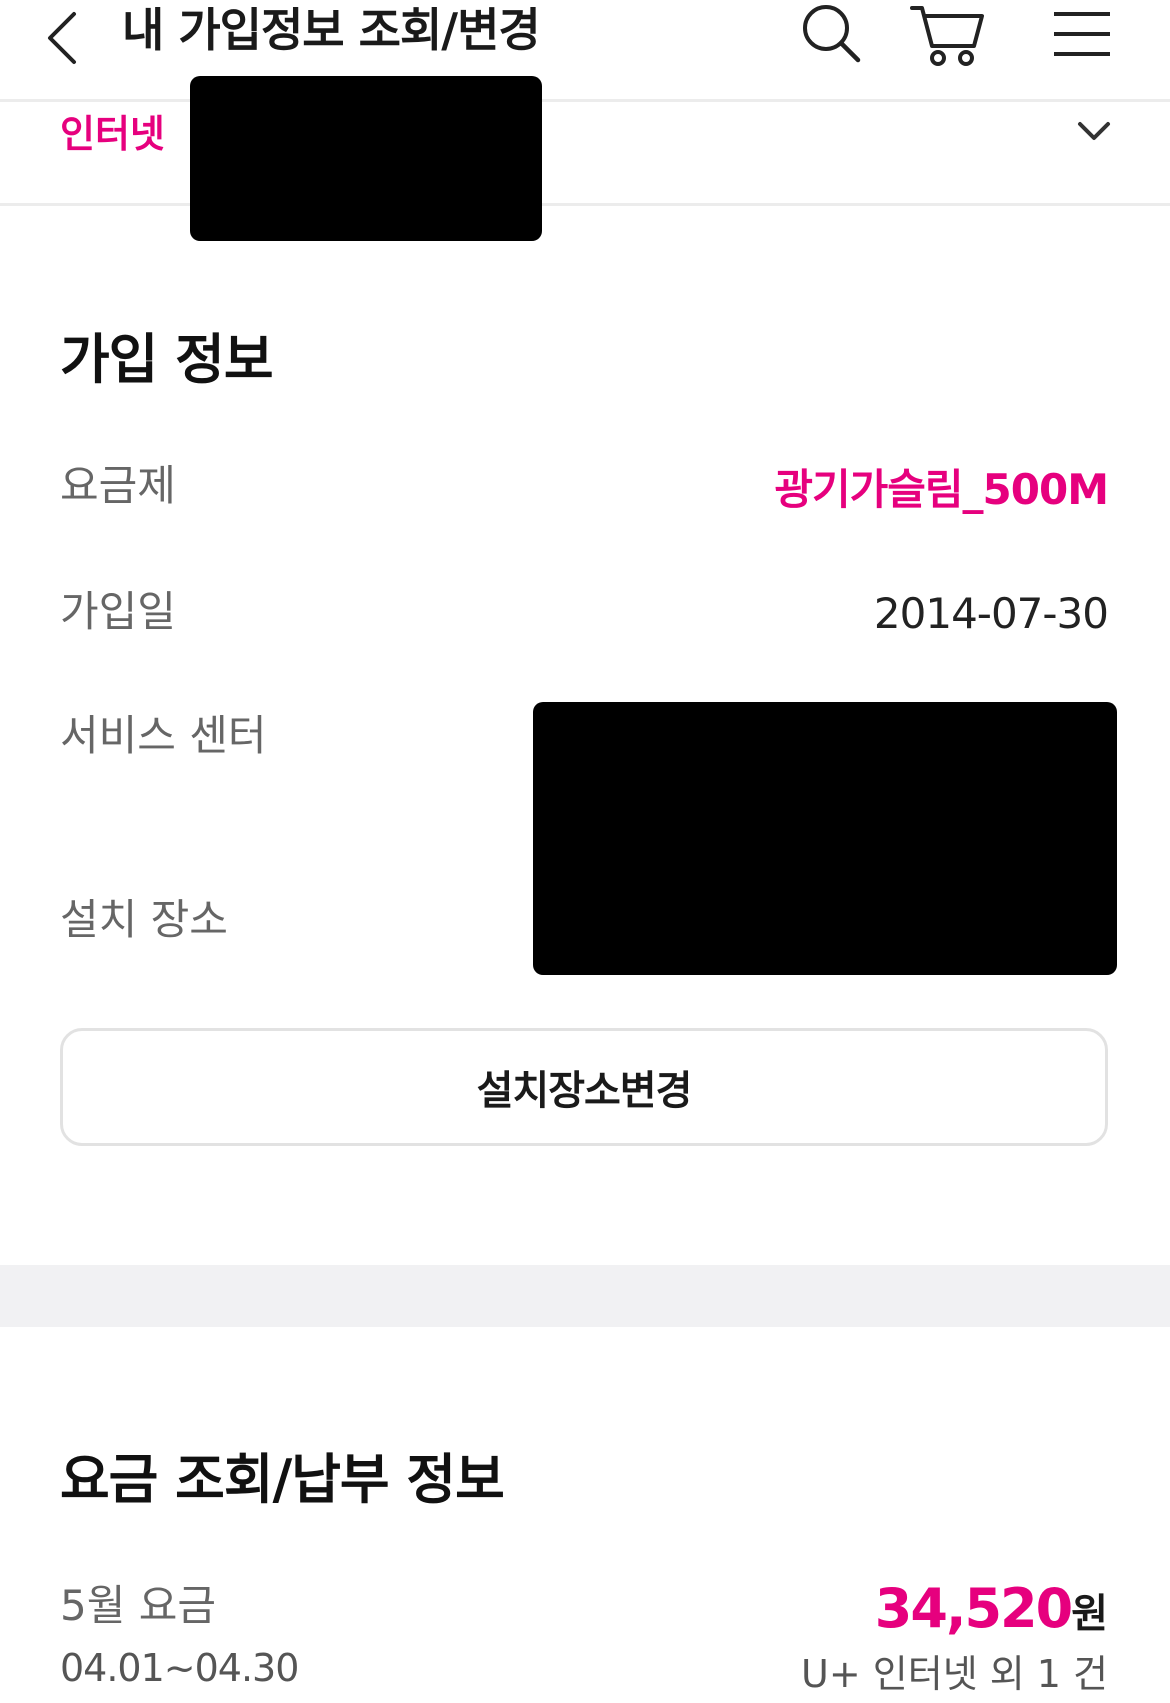 This screenshot has height=1703, width=1170. I want to click on cart-icon, so click(947, 36).